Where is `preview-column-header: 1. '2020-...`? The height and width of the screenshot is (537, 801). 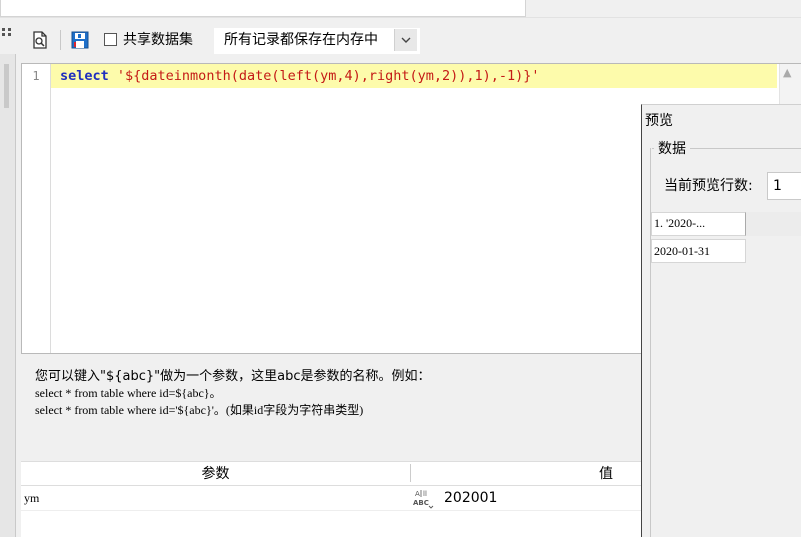 preview-column-header: 1. '2020-... is located at coordinates (680, 223).